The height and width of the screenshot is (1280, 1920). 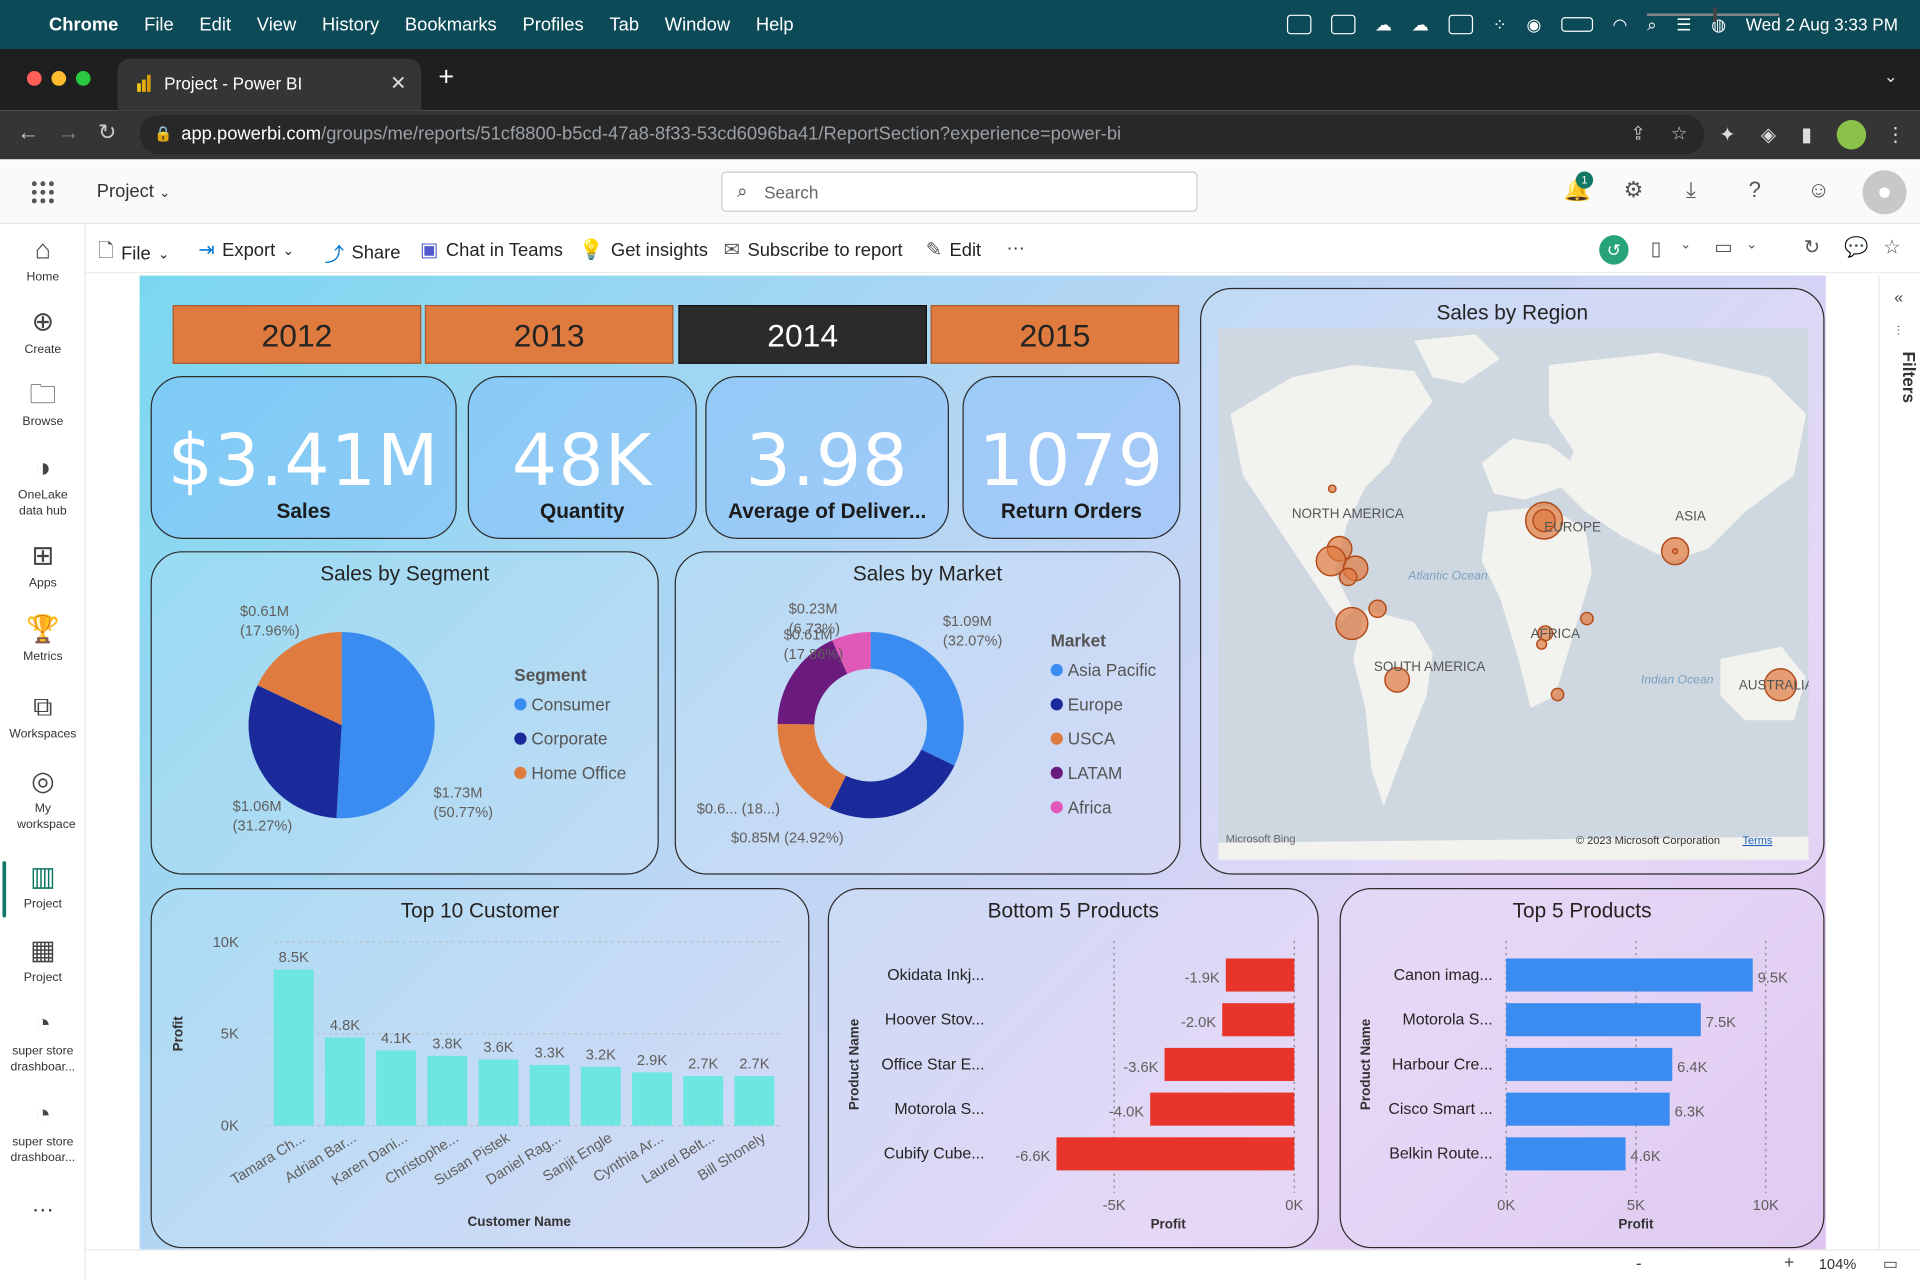 I want to click on menu-view: View, so click(x=276, y=24).